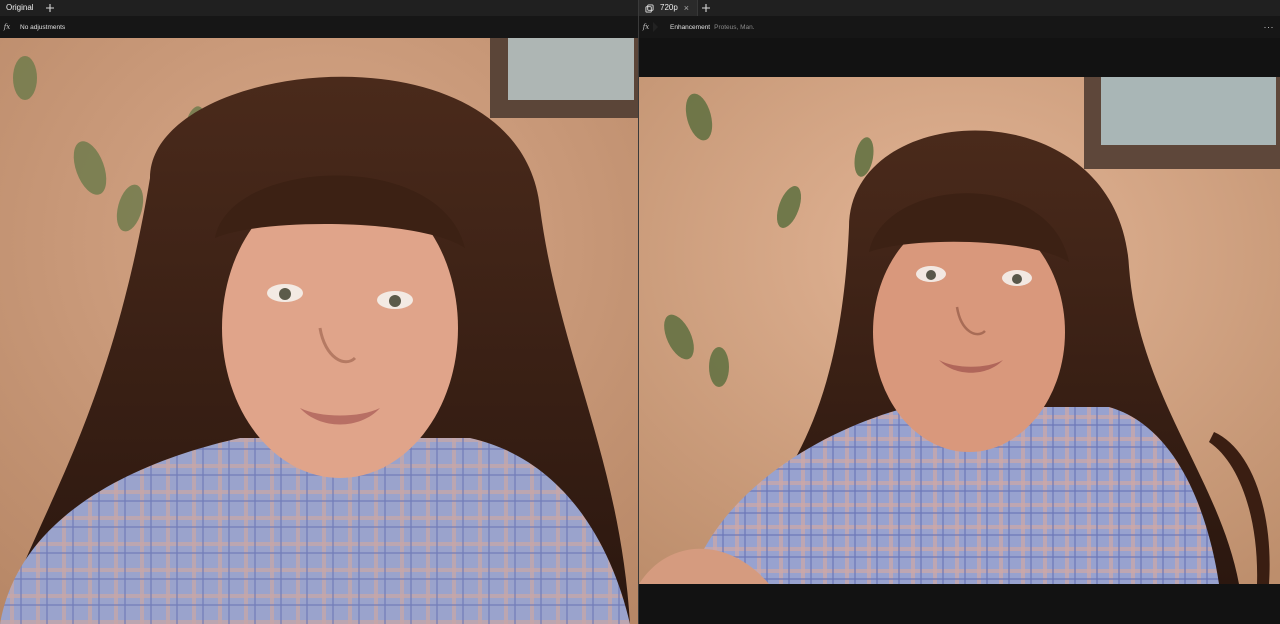  What do you see at coordinates (43, 27) in the screenshot?
I see `adjustment-status: No adjustments` at bounding box center [43, 27].